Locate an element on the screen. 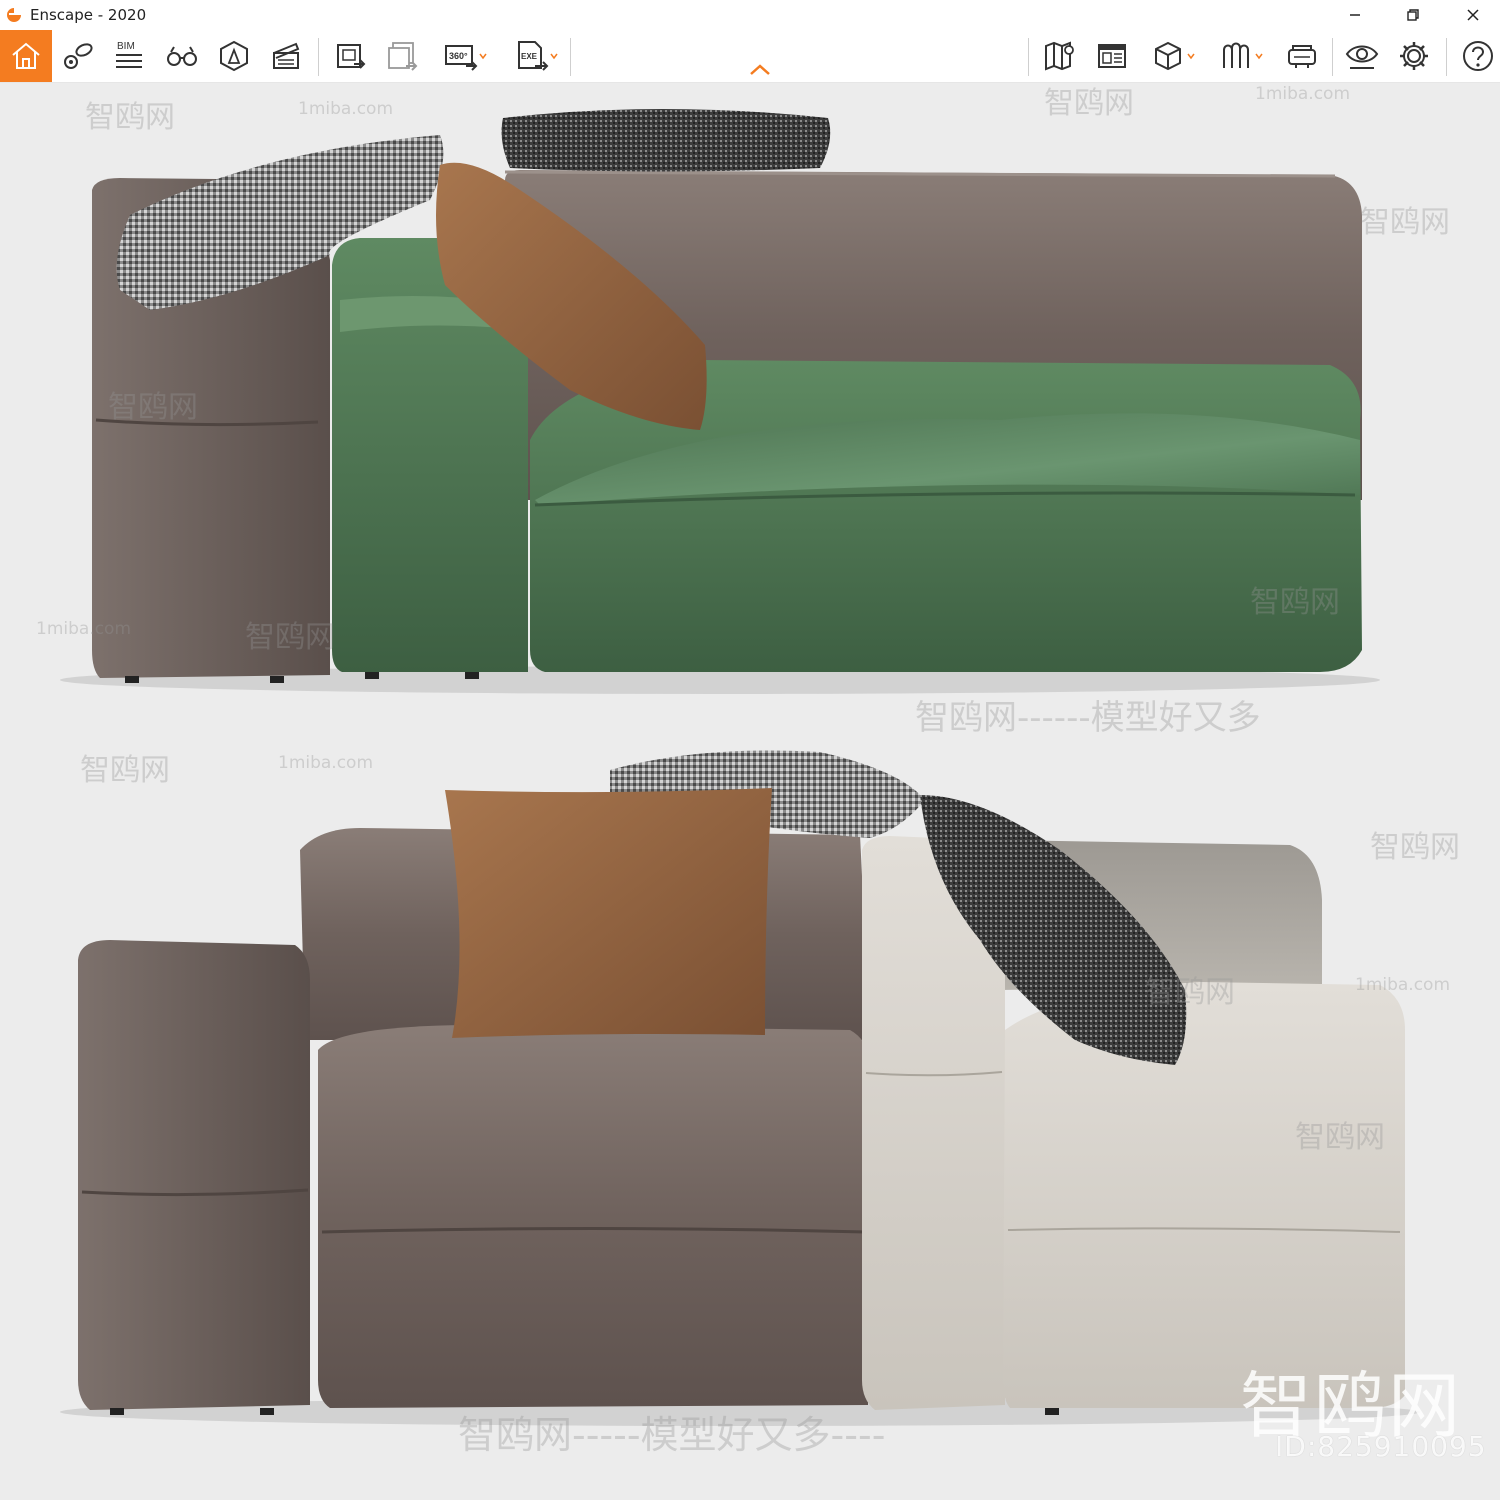 This screenshot has width=1500, height=1500. cube-icon is located at coordinates (1168, 56).